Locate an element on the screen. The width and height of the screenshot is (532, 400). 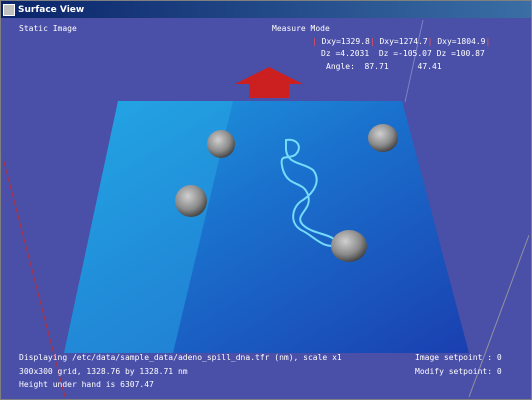
marker-red-1: | is located at coordinates (314, 41).